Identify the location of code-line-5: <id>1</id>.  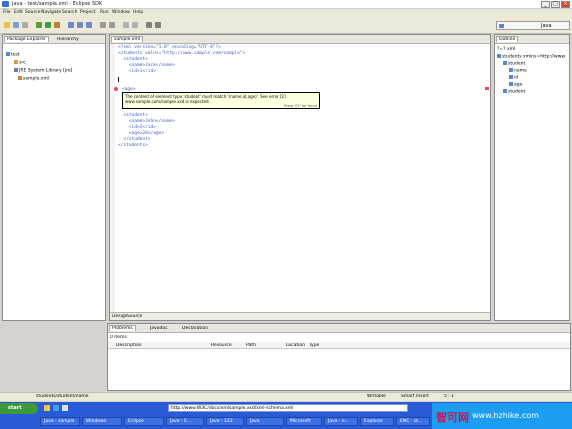
(137, 71).